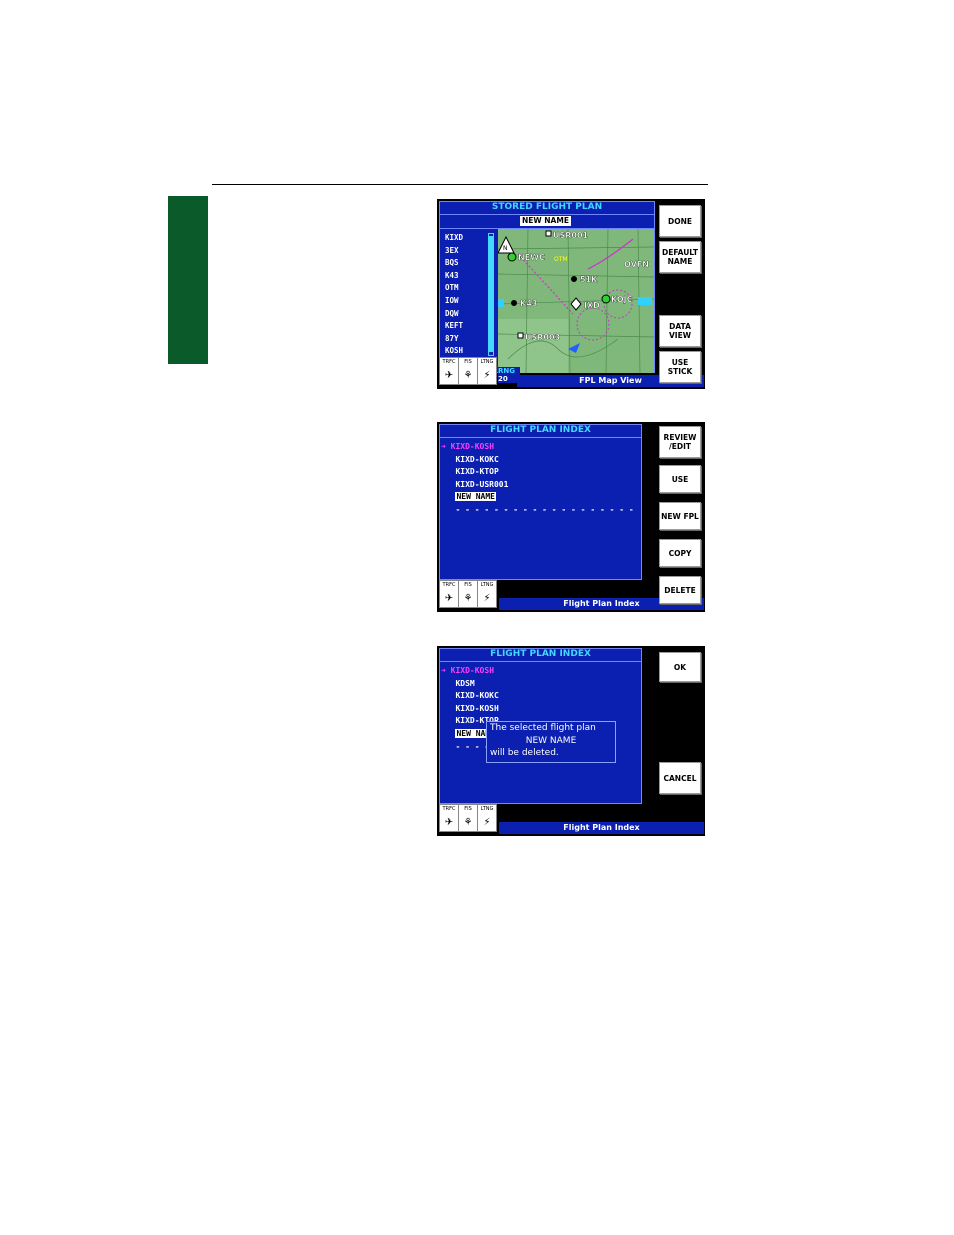 The height and width of the screenshot is (1235, 954). Describe the element at coordinates (188, 280) in the screenshot. I see `chapter-tab` at that location.